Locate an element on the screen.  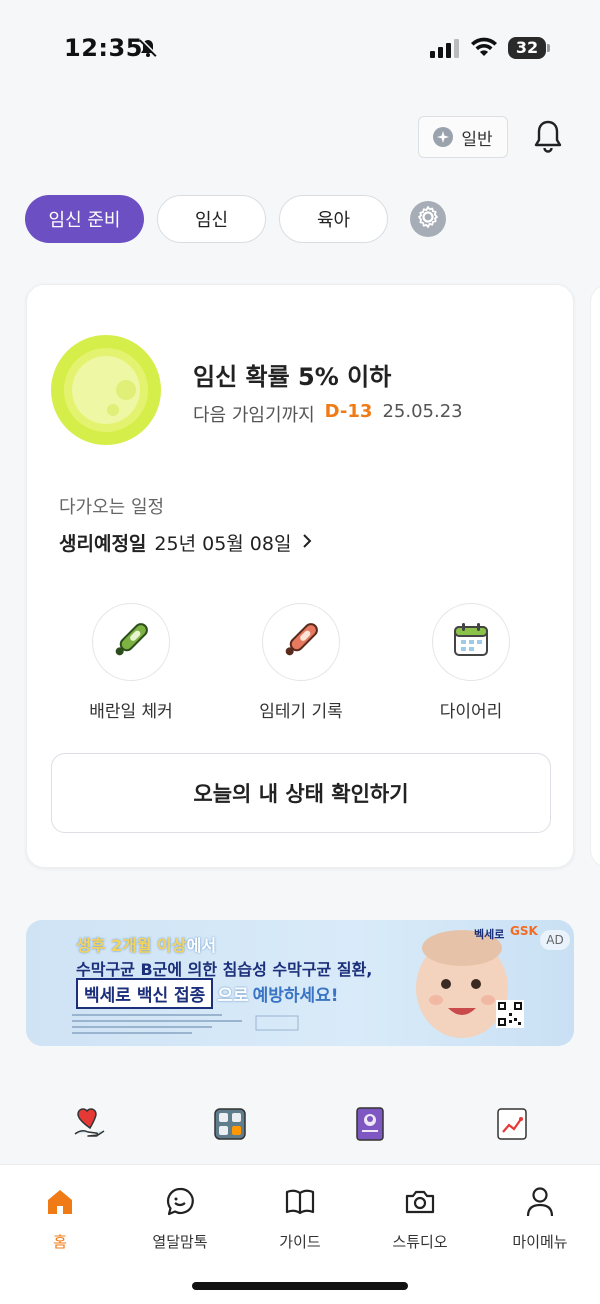
mode-toggle-button: 일반 is located at coordinates (463, 137).